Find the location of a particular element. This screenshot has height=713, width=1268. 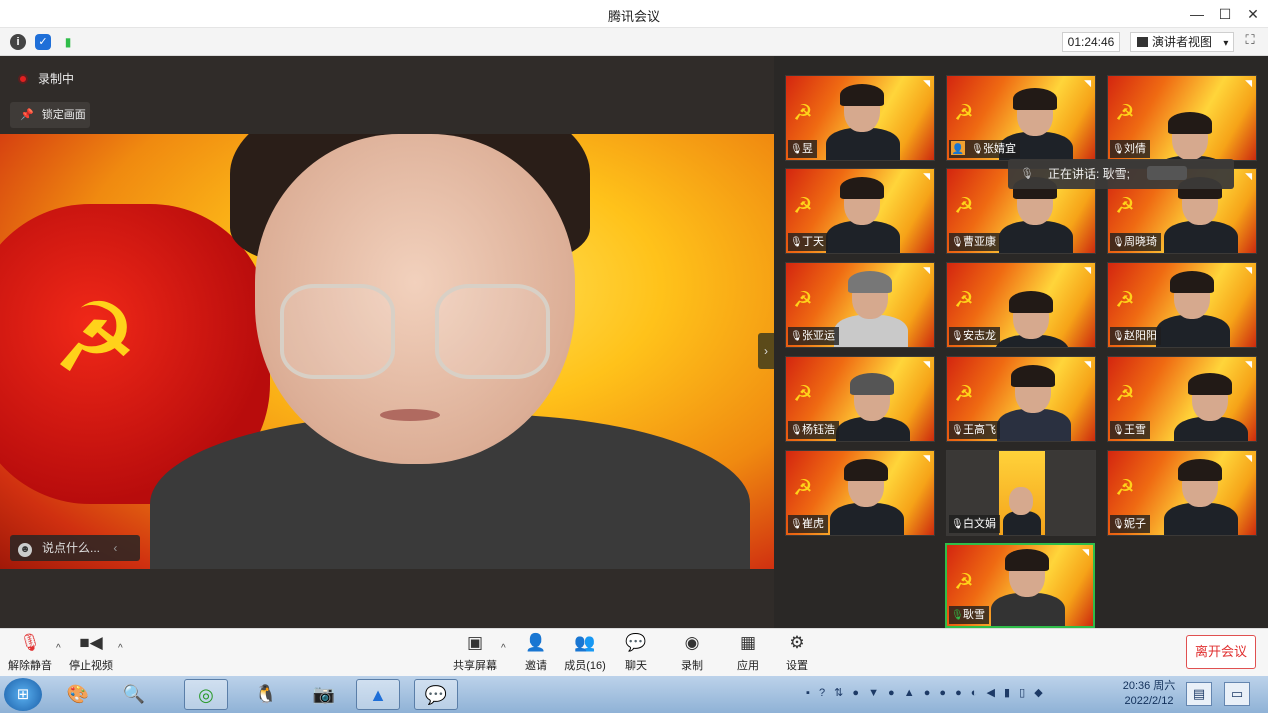

lock-view-button: 📌 锁定画面 is located at coordinates (50, 115).